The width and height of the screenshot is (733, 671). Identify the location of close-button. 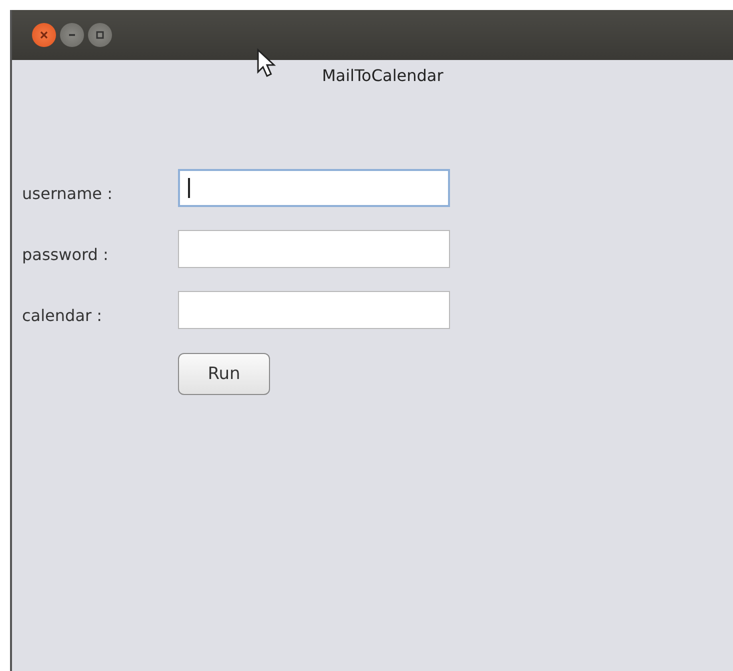
(44, 35).